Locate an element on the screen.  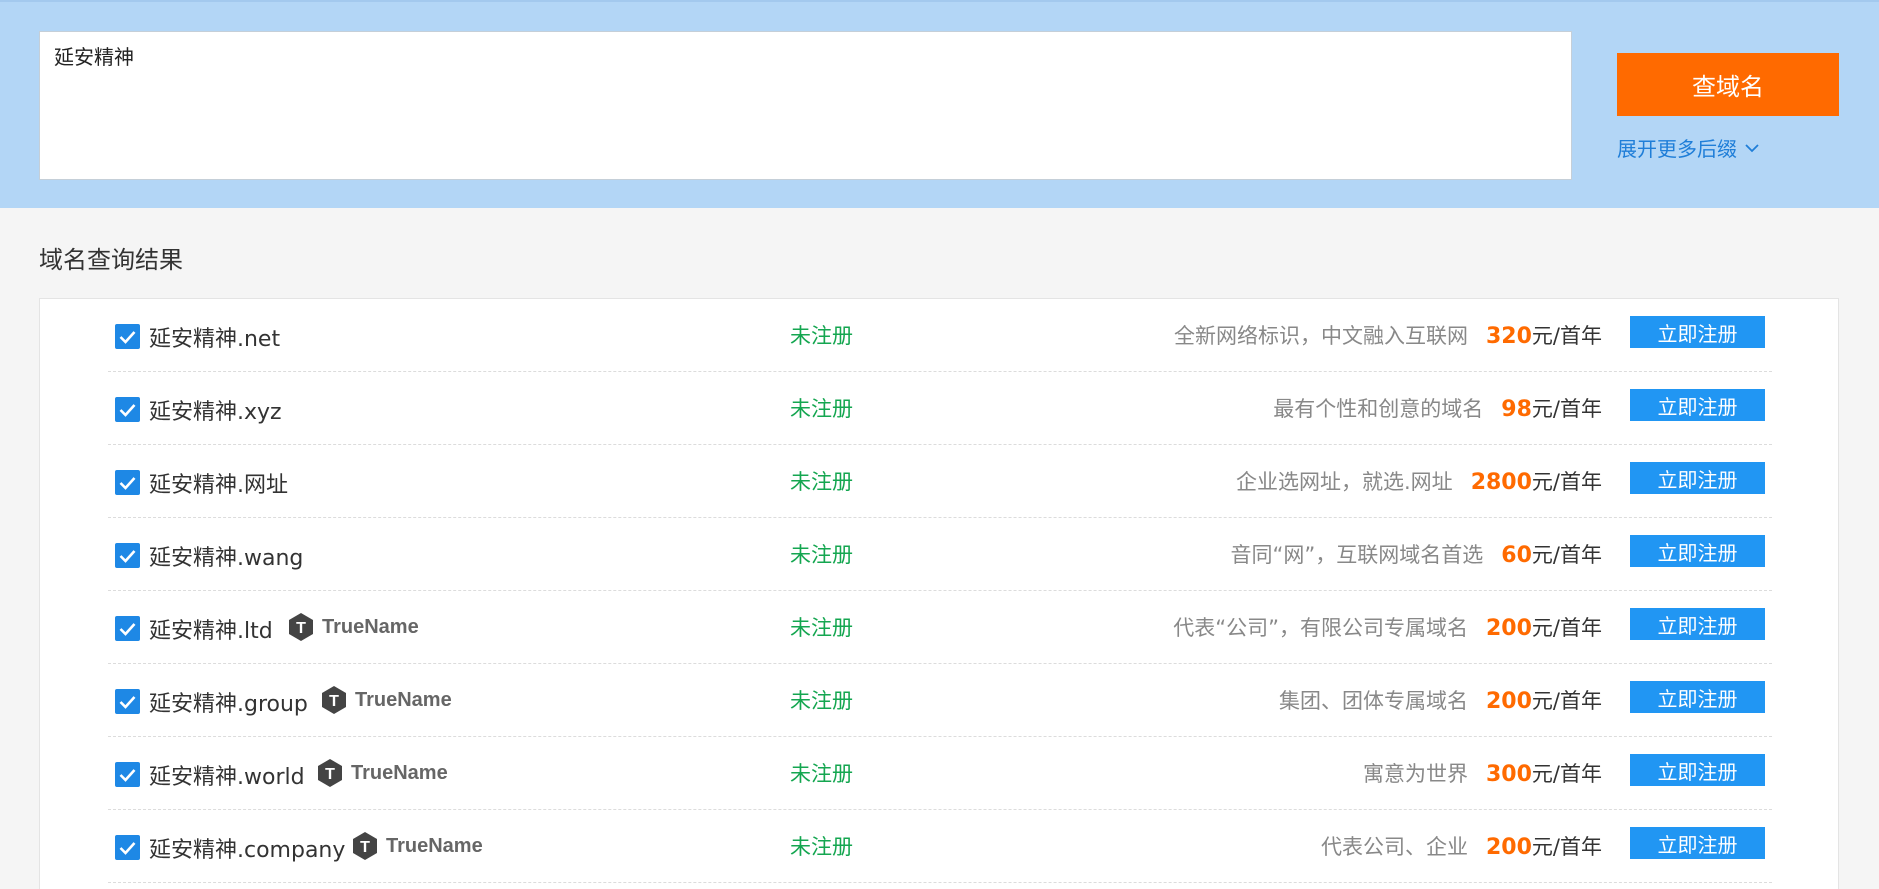
price-value: 60 is located at coordinates (1516, 555).